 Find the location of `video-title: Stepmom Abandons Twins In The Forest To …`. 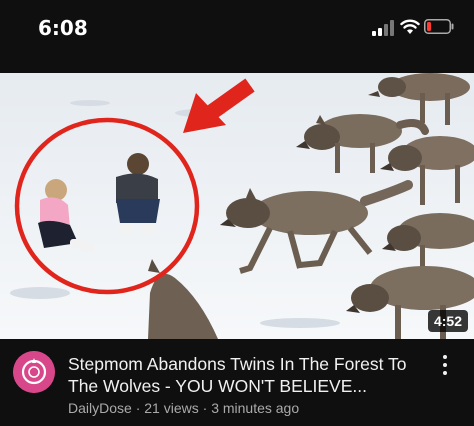

video-title: Stepmom Abandons Twins In The Forest To … is located at coordinates (243, 375).